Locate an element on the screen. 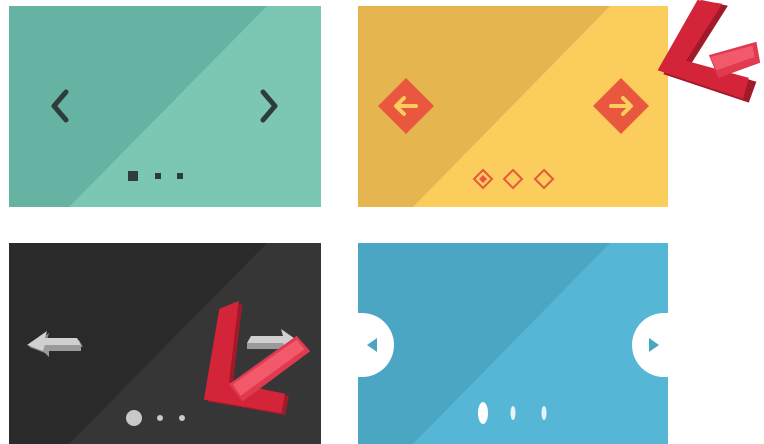 This screenshot has width=764, height=444. next-button is located at coordinates (271, 104).